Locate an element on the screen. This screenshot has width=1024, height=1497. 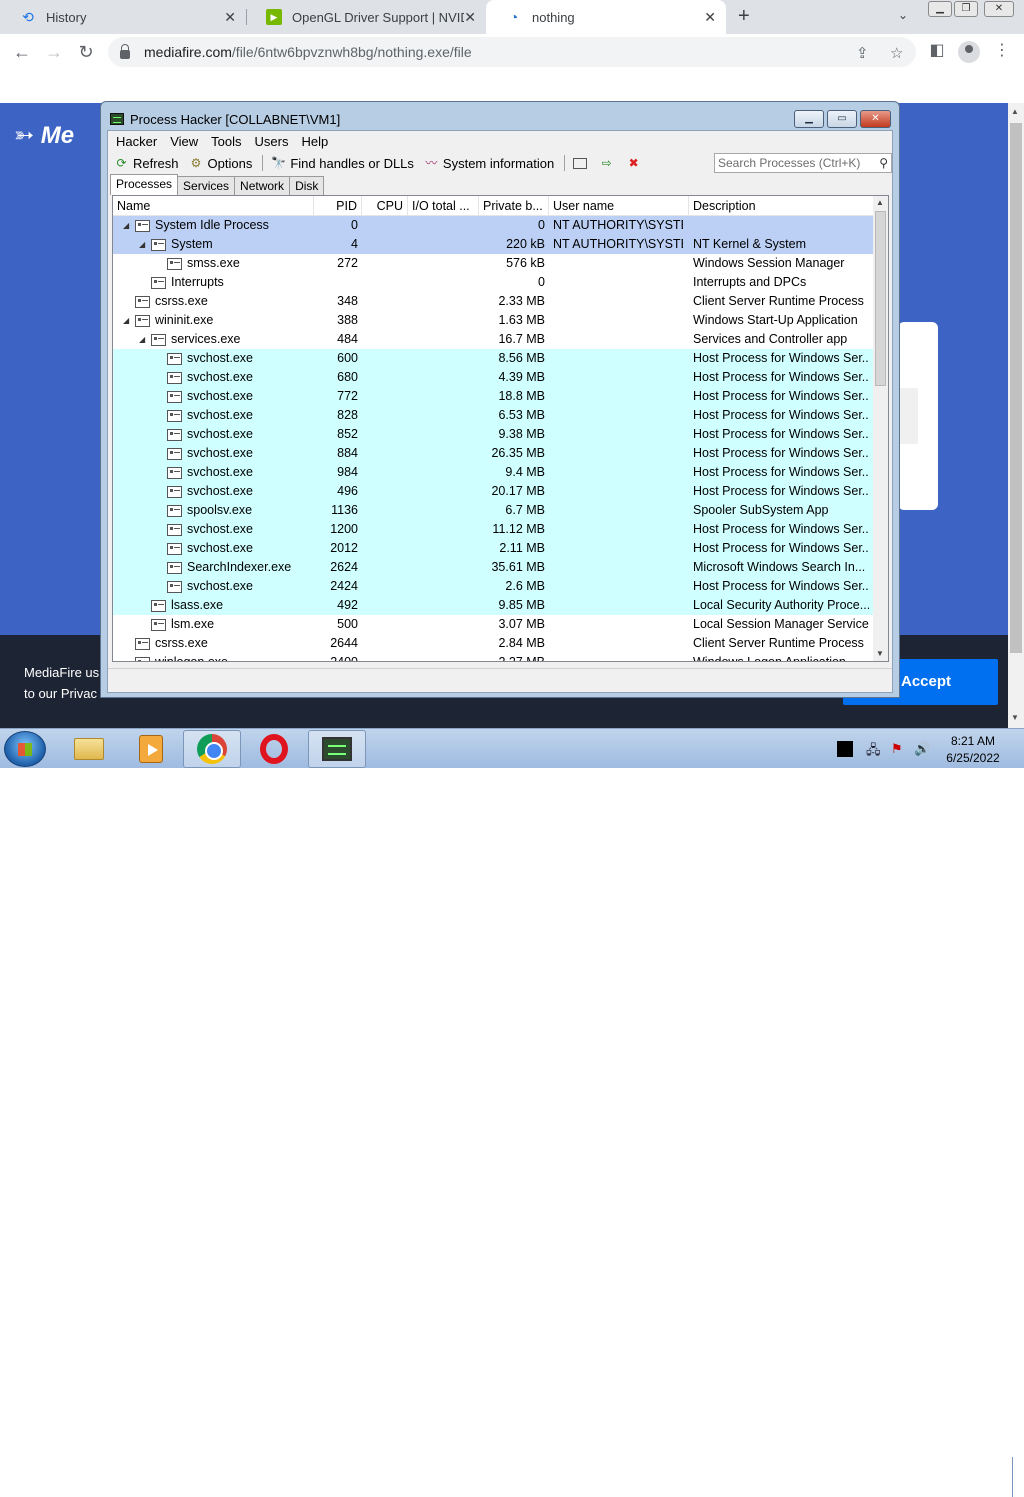
column-pid: PID is located at coordinates (338, 206).